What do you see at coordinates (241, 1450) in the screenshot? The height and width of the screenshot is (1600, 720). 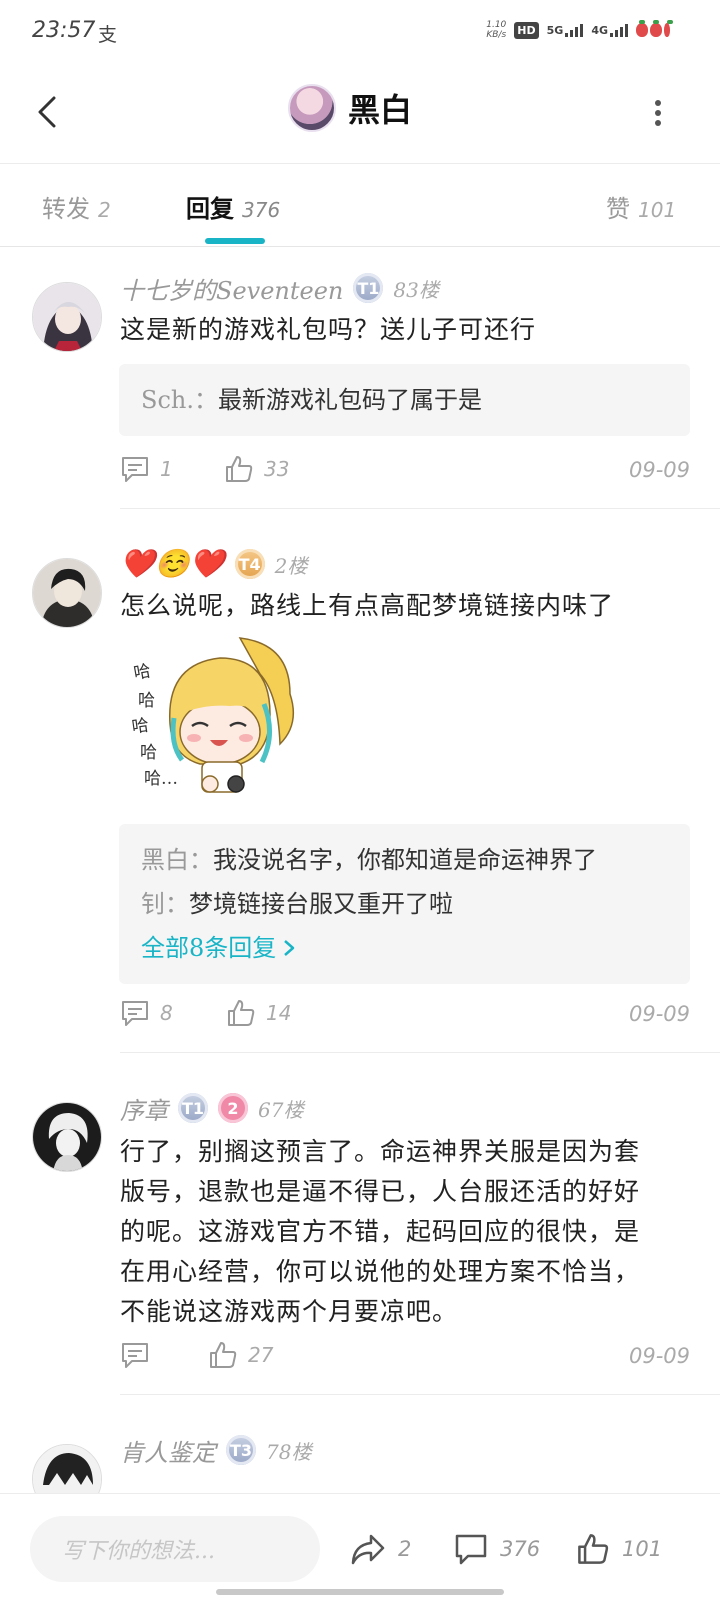 I see `level-badge-icon: T3` at bounding box center [241, 1450].